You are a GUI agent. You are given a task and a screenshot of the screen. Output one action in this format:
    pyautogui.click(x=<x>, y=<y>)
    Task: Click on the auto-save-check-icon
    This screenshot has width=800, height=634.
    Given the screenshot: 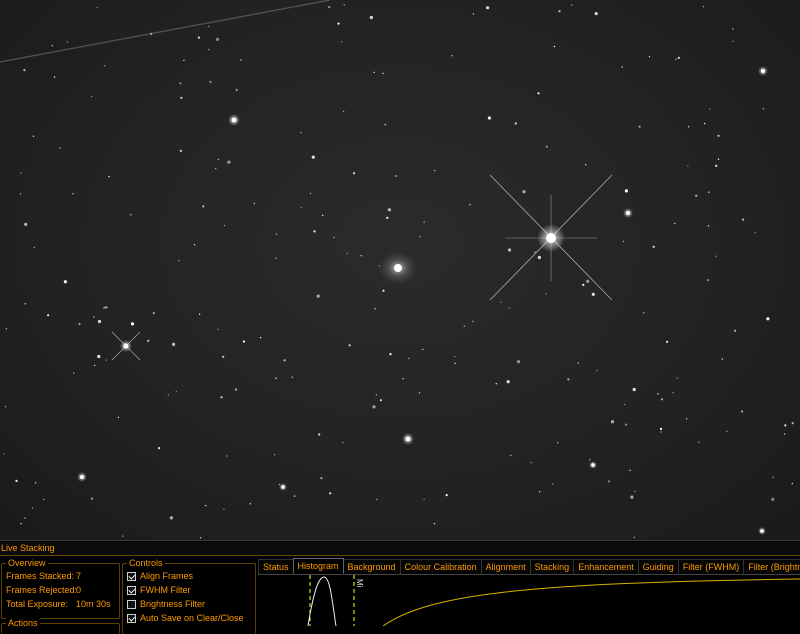 What is the action you would take?
    pyautogui.click(x=131, y=618)
    